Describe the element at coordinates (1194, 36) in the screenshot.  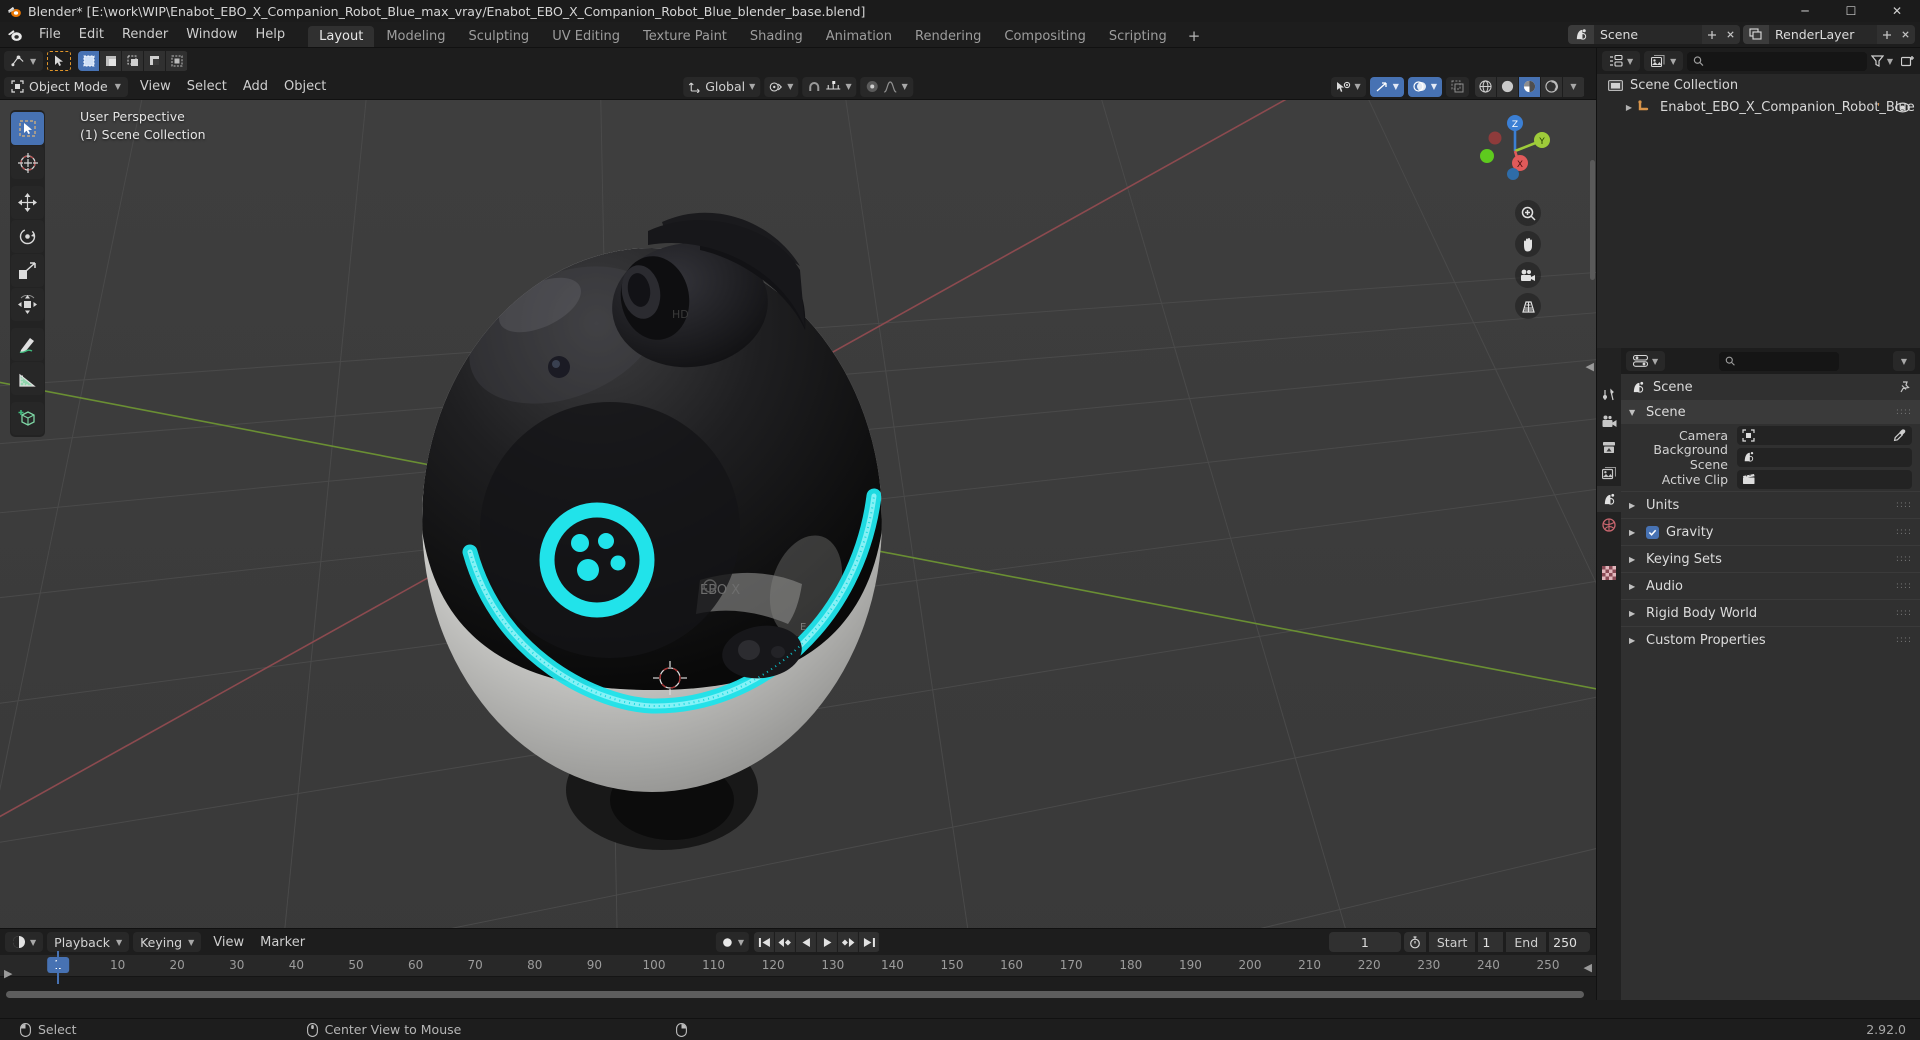
I see `add-workspace-button: +` at that location.